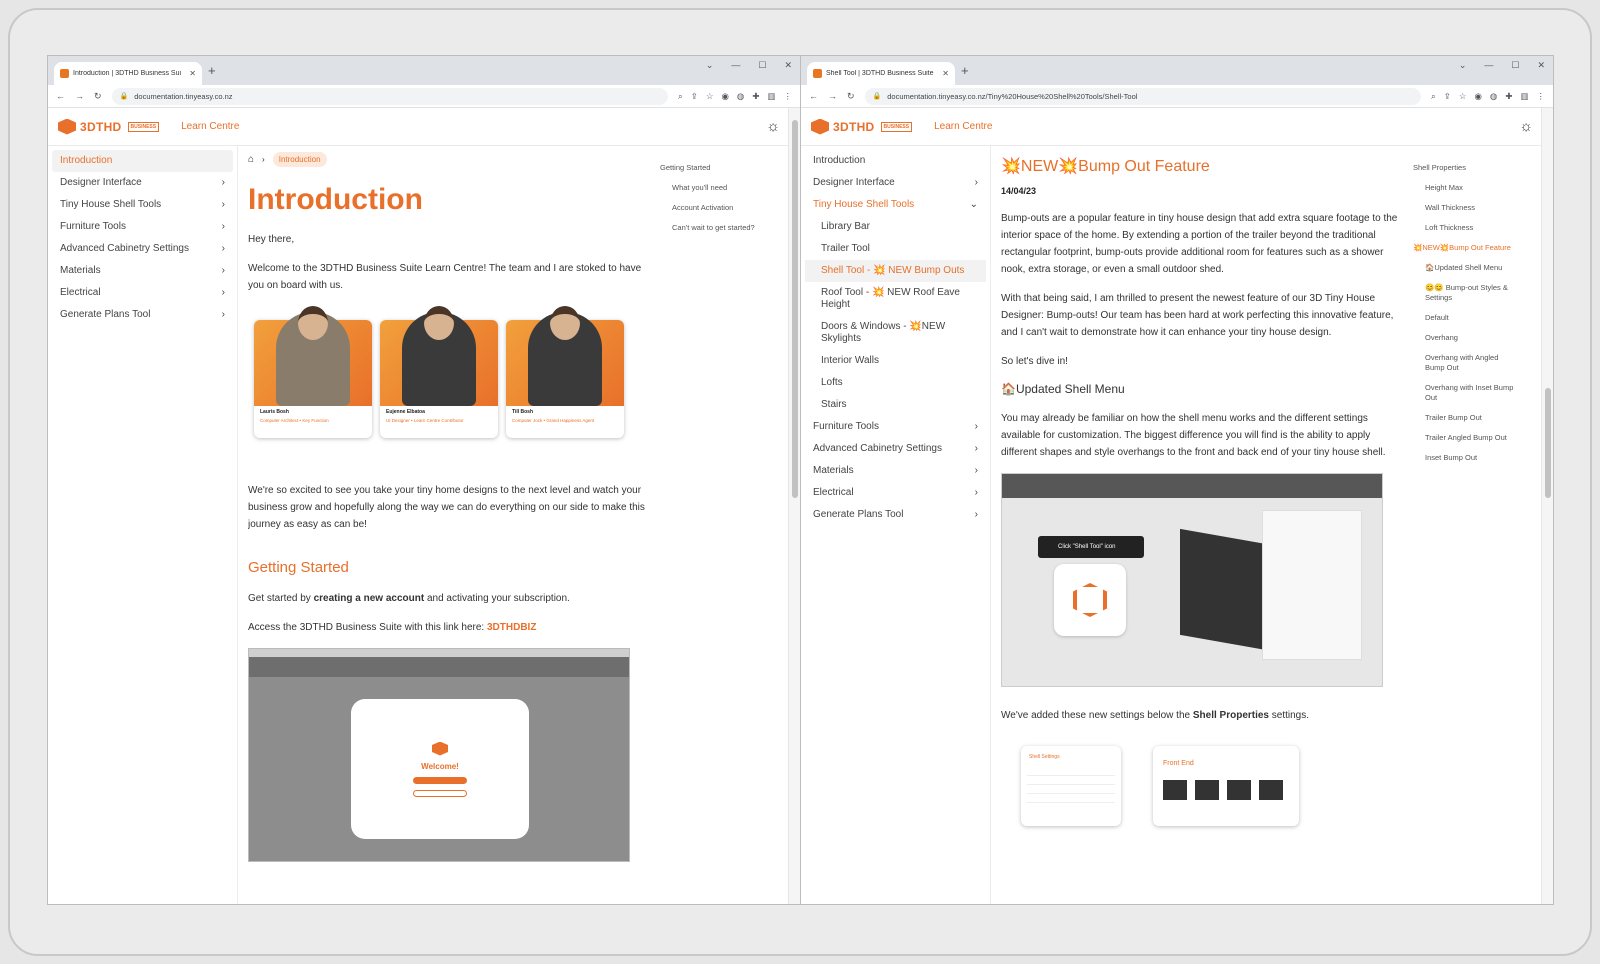 Image resolution: width=1600 pixels, height=964 pixels. What do you see at coordinates (369, 598) in the screenshot?
I see `create-account-link: creating a new account` at bounding box center [369, 598].